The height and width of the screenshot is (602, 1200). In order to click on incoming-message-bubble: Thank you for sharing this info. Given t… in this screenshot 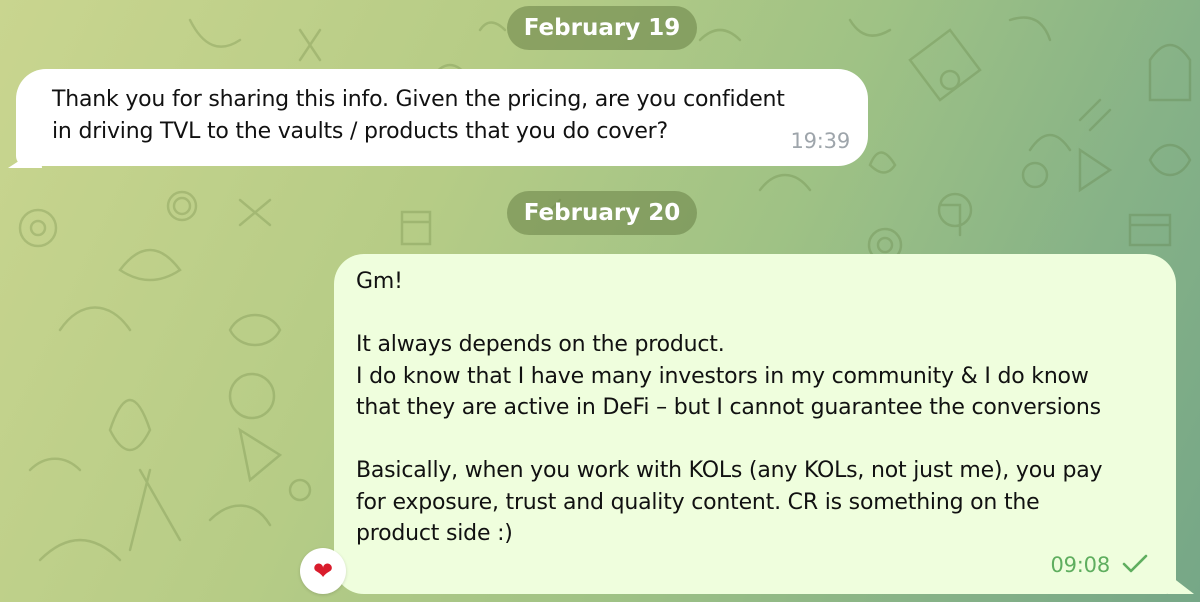, I will do `click(442, 117)`.